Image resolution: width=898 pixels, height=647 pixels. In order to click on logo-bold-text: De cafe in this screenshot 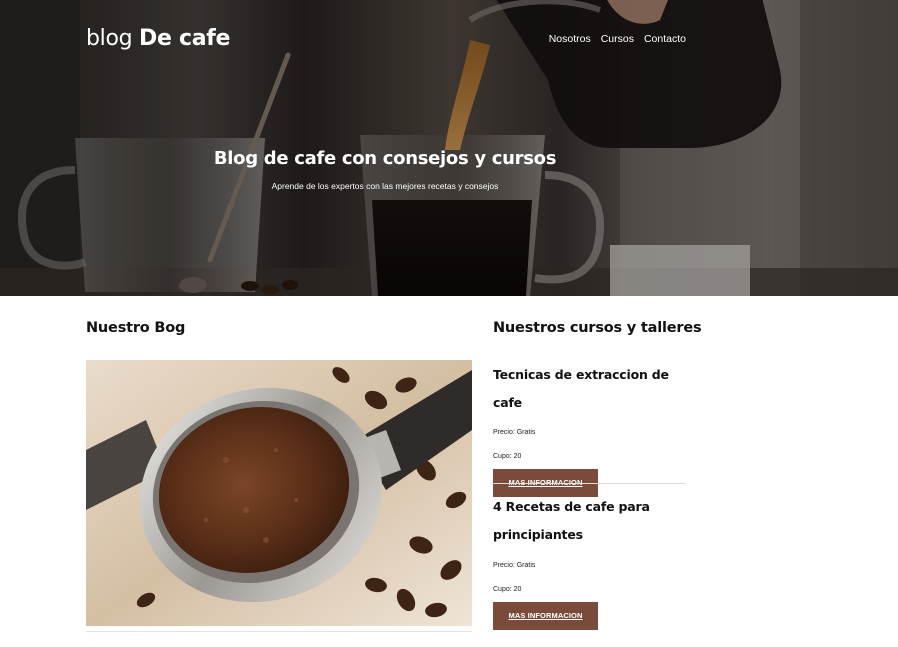, I will do `click(185, 38)`.